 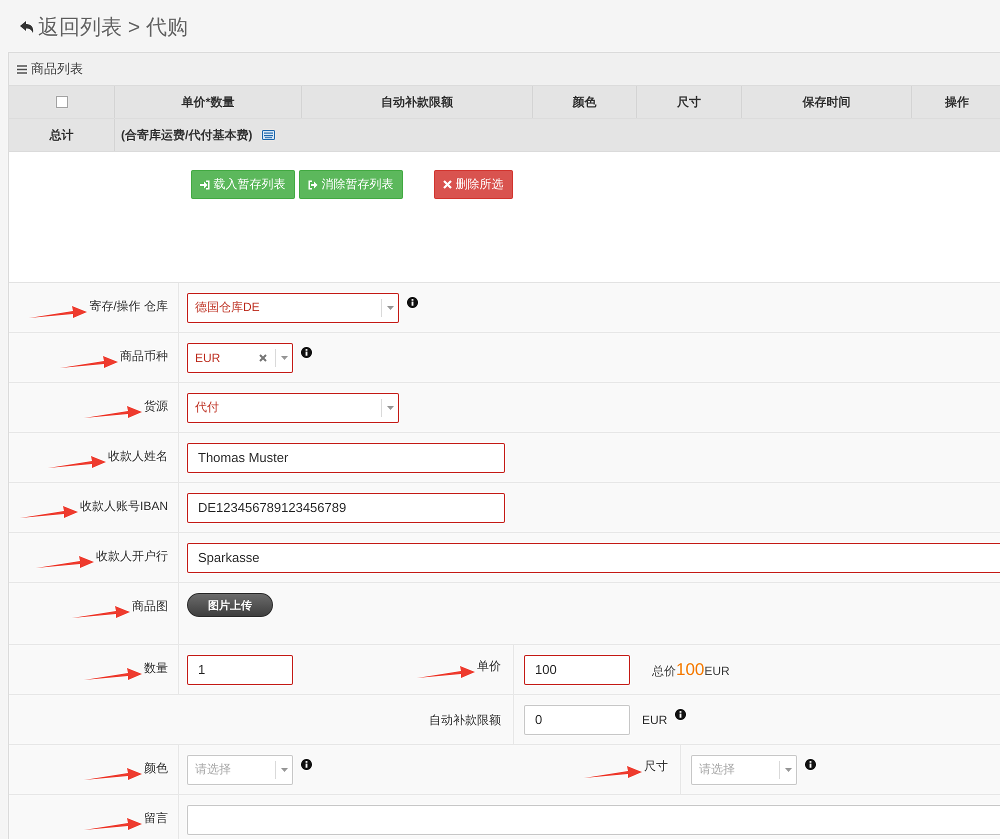 What do you see at coordinates (22, 69) in the screenshot?
I see `menu-icon` at bounding box center [22, 69].